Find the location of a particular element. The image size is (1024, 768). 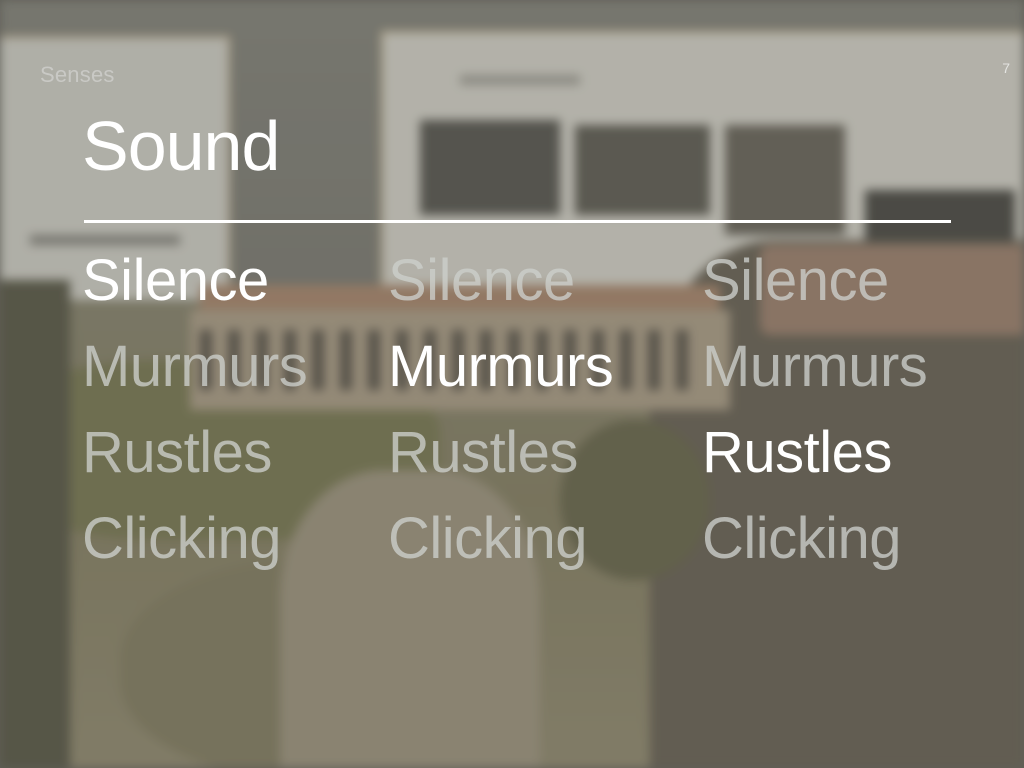

word-clicking-2: Clicking is located at coordinates (488, 538).